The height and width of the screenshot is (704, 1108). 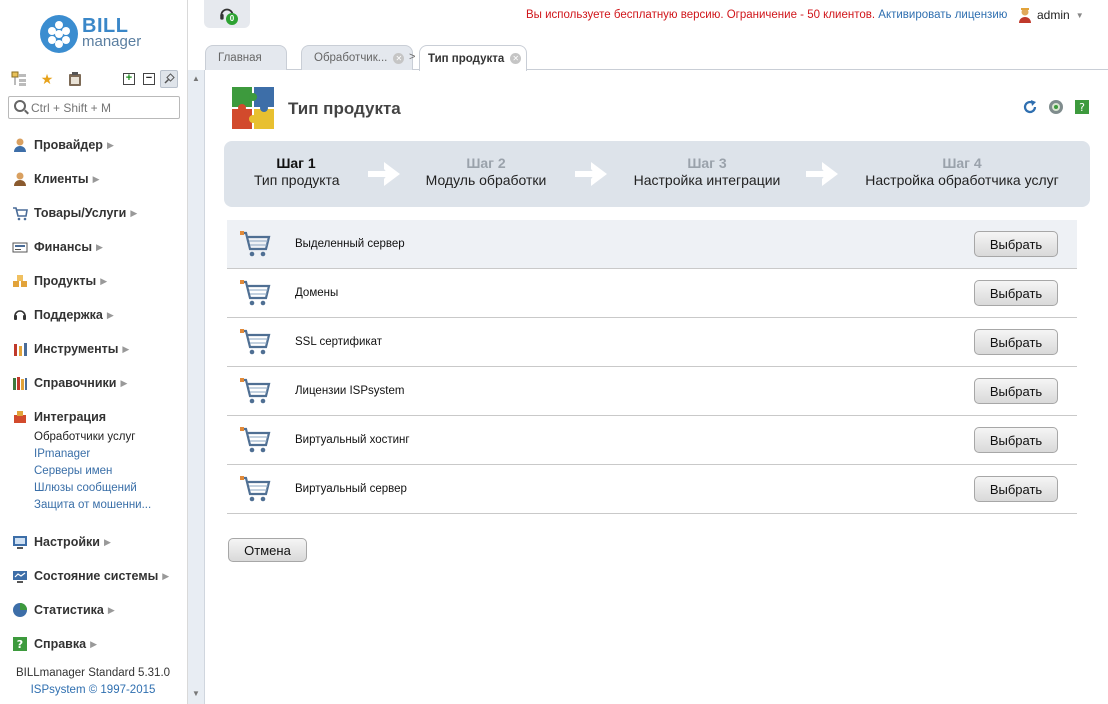 What do you see at coordinates (85, 490) in the screenshot?
I see `sidebar-subitem-message-gateways: Шлюзы сообщений` at bounding box center [85, 490].